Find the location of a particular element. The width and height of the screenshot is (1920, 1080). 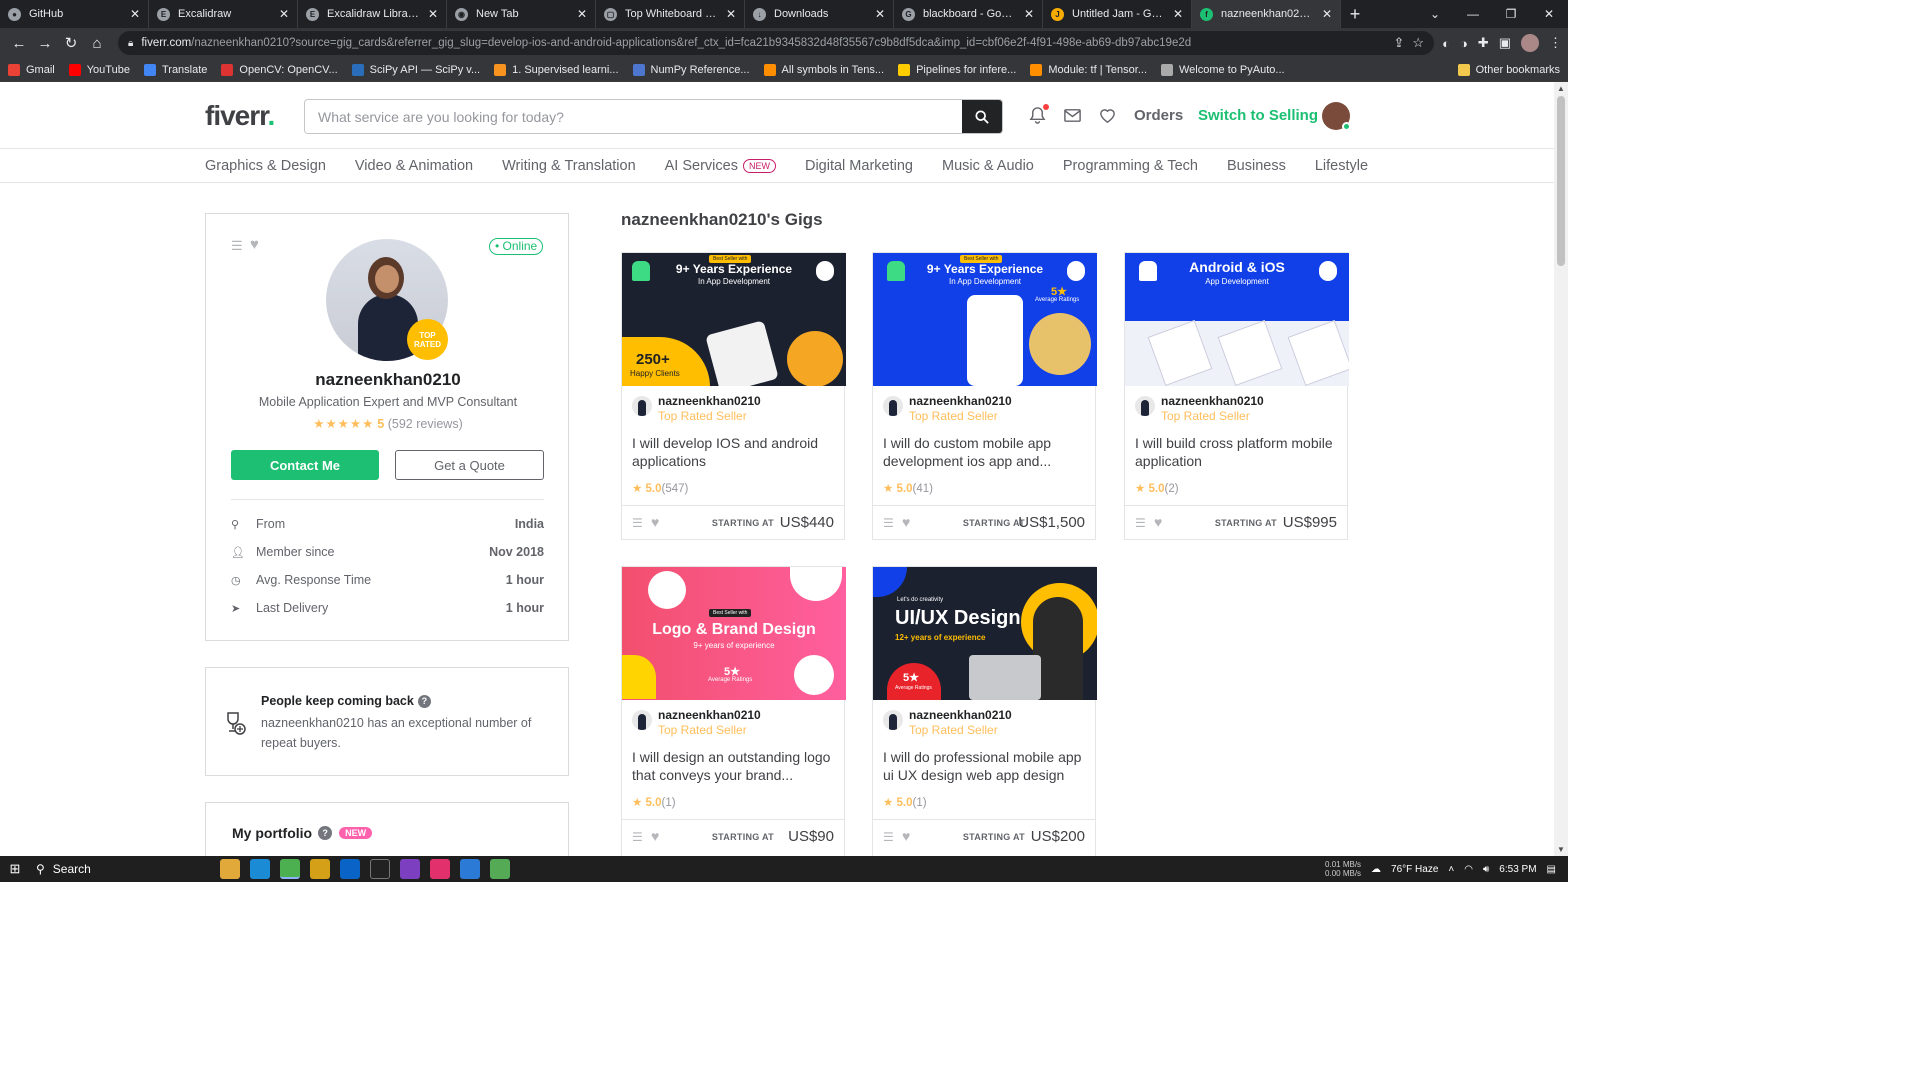

weather-icon: ☁ is located at coordinates (1376, 869).